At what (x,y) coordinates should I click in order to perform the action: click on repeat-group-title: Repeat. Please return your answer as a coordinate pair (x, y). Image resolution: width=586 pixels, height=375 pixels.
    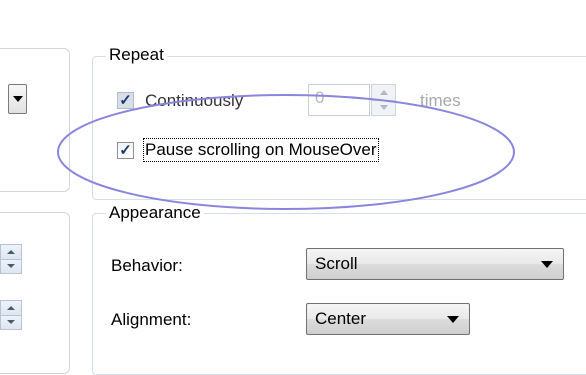
    Looking at the image, I should click on (136, 55).